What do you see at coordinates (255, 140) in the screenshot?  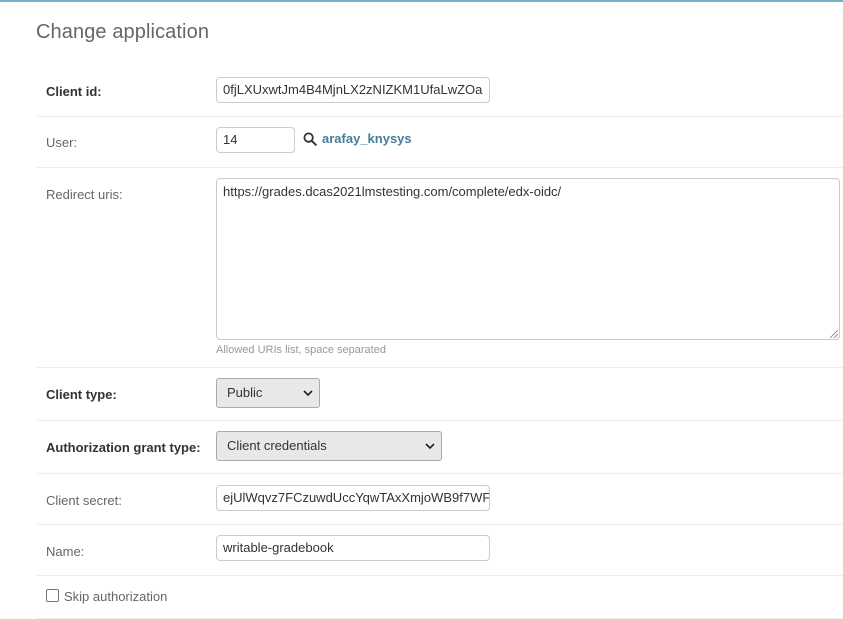 I see `user-id-input: 14` at bounding box center [255, 140].